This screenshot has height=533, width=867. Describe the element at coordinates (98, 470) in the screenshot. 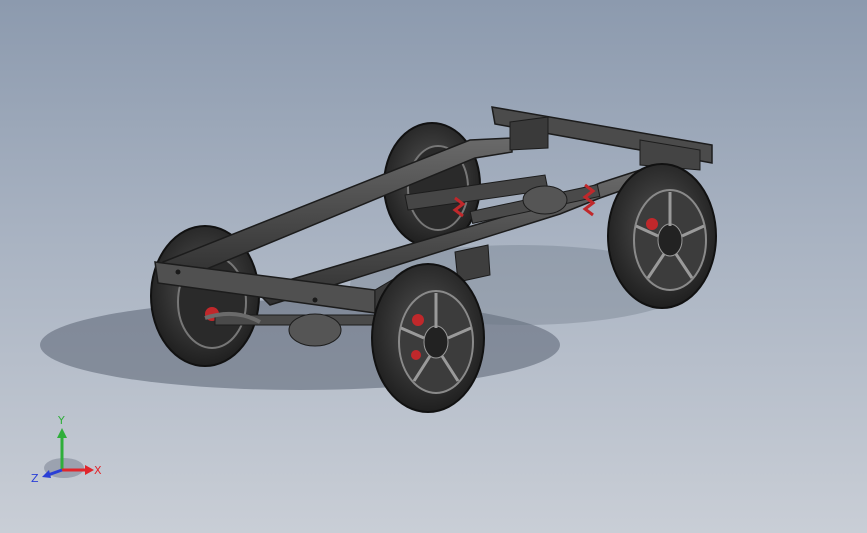

I see `x-axis-label: X` at that location.